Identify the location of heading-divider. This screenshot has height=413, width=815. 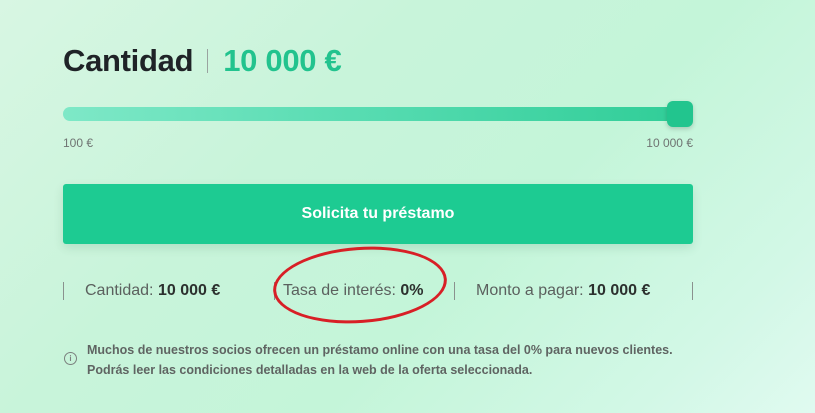
(208, 61).